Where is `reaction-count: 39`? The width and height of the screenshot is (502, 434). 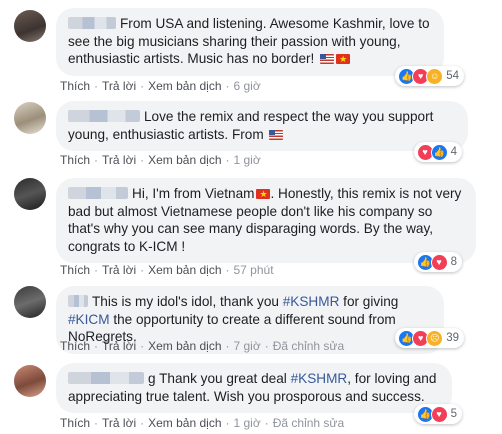
reaction-count: 39 is located at coordinates (452, 338).